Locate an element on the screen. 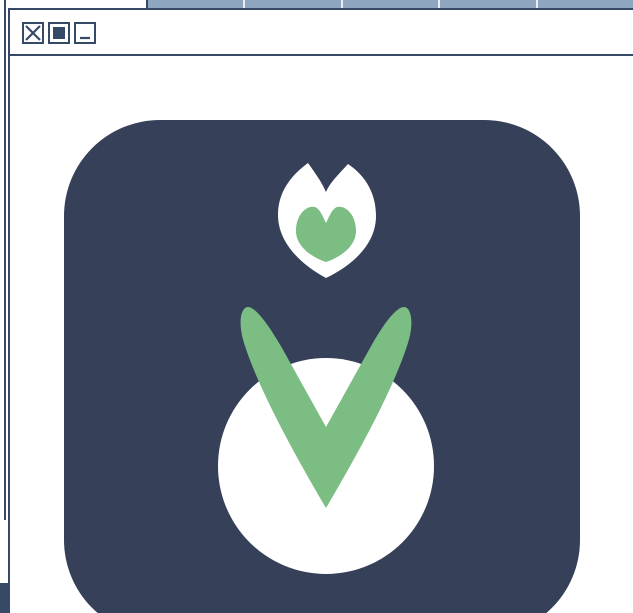 This screenshot has height=613, width=633. close-x-icon is located at coordinates (33, 33).